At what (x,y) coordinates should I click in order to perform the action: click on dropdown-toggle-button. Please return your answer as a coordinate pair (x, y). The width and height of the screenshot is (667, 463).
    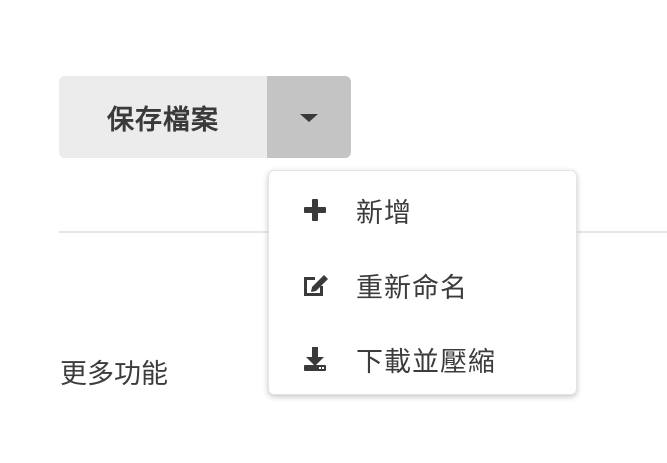
    Looking at the image, I should click on (309, 117).